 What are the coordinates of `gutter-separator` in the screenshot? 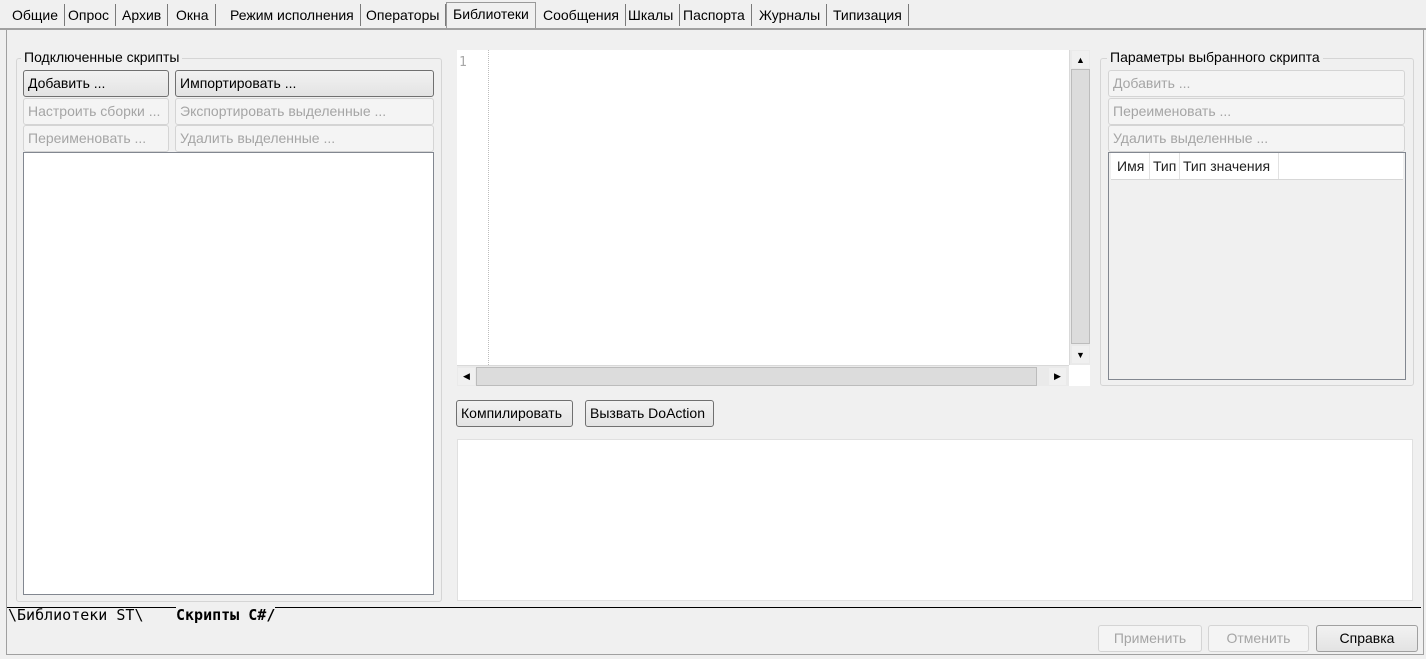 It's located at (488, 207).